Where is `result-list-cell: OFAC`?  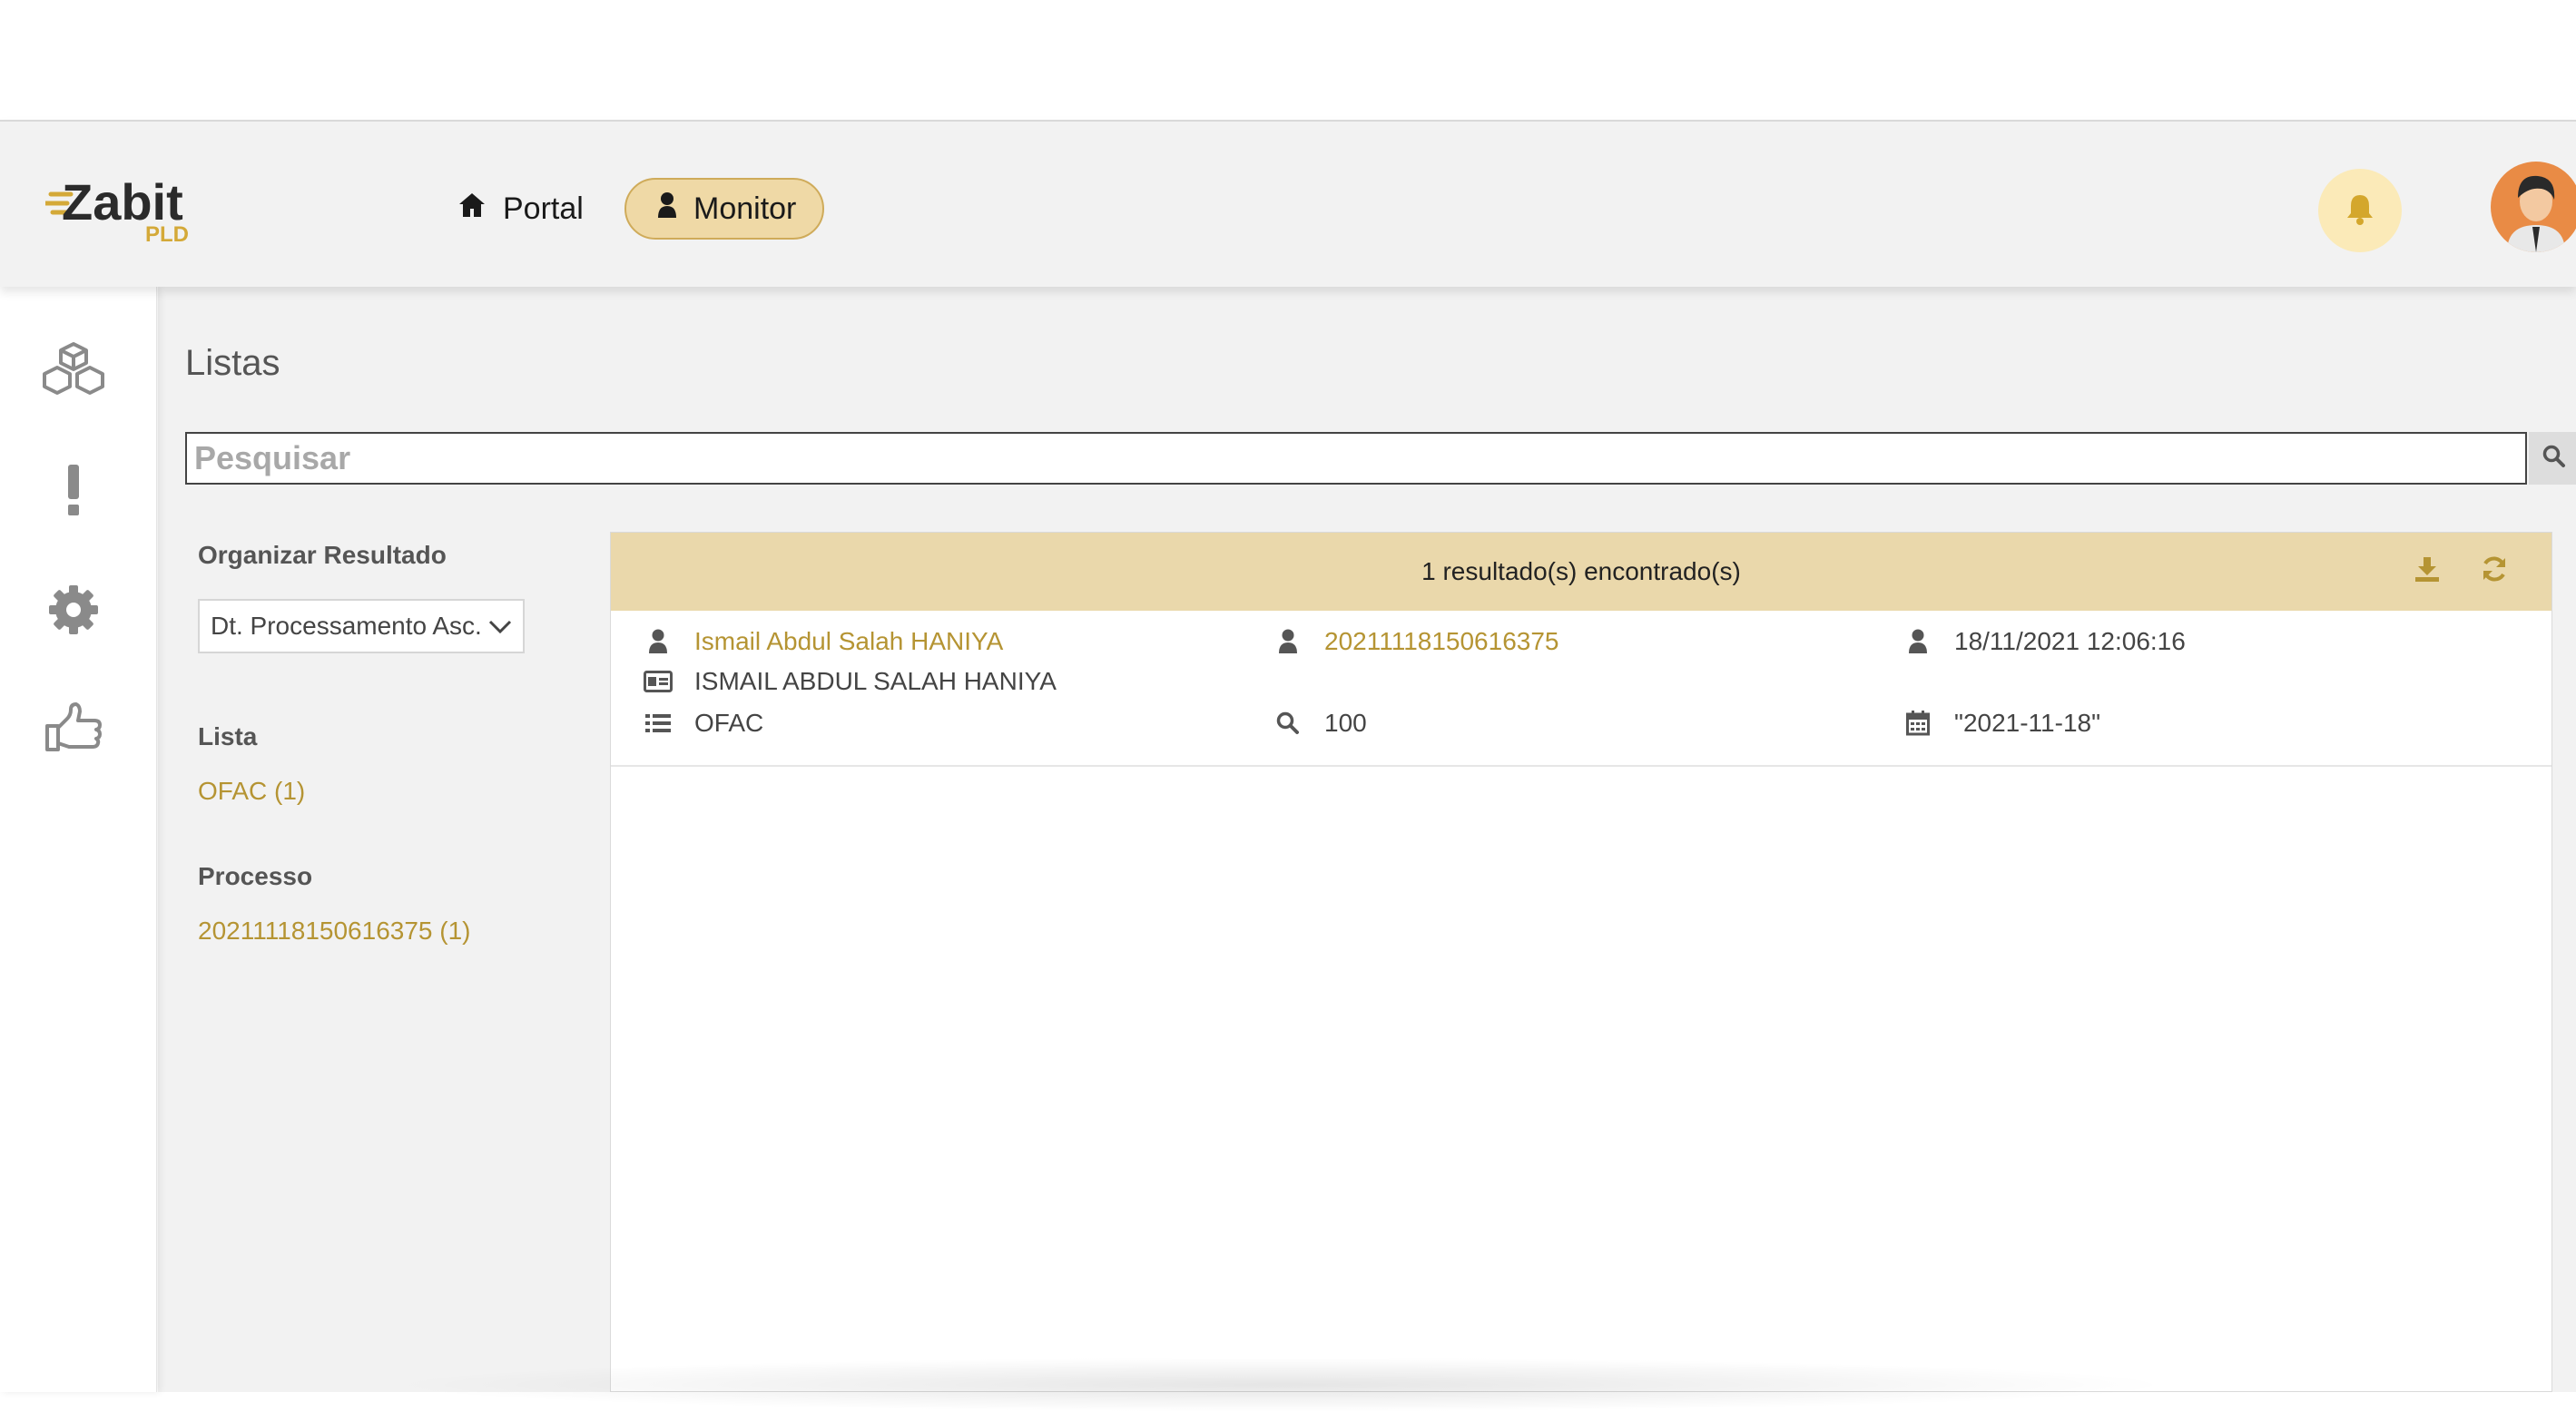 result-list-cell: OFAC is located at coordinates (703, 723).